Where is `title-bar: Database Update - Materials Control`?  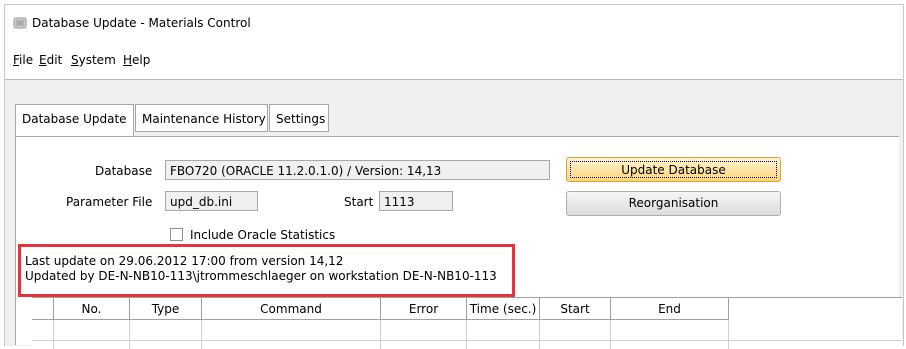
title-bar: Database Update - Materials Control is located at coordinates (454, 20).